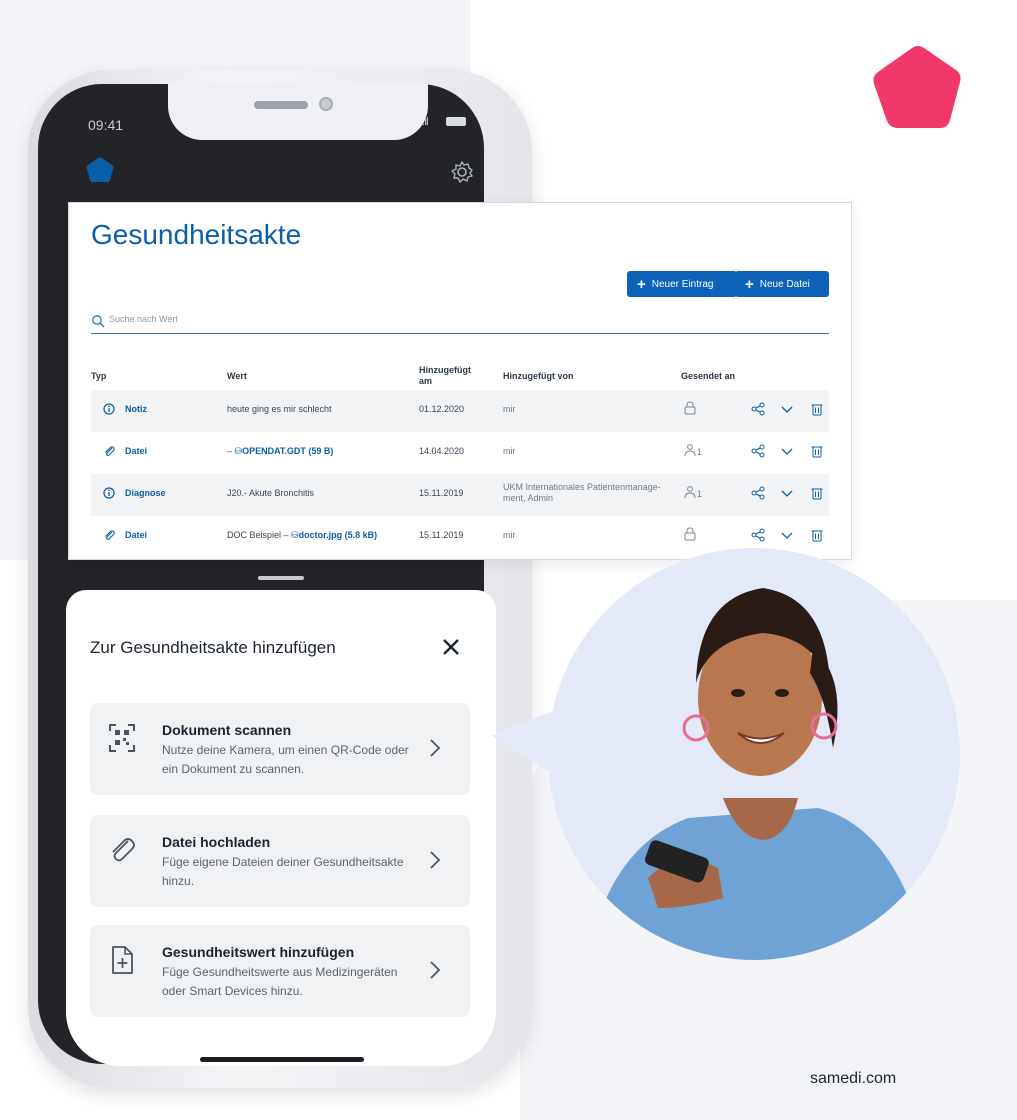 Image resolution: width=1017 pixels, height=1120 pixels. I want to click on row-value: J20.- Akute Bronchitis, so click(271, 493).